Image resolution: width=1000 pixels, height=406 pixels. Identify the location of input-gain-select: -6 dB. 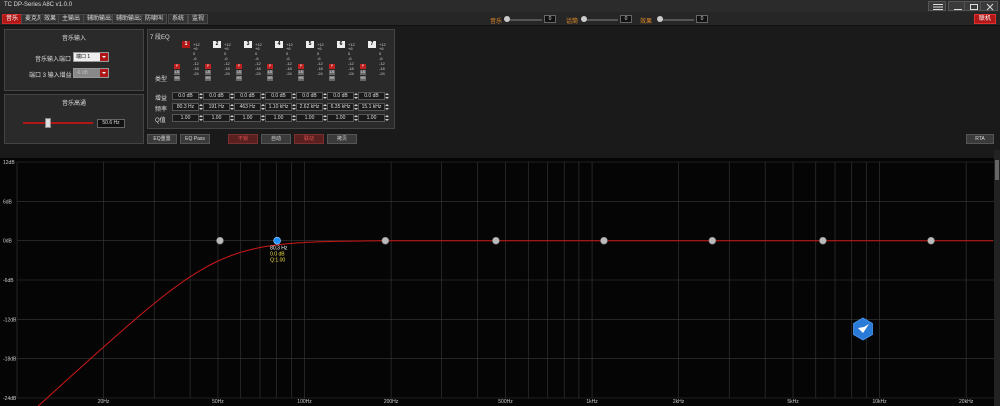
(91, 73).